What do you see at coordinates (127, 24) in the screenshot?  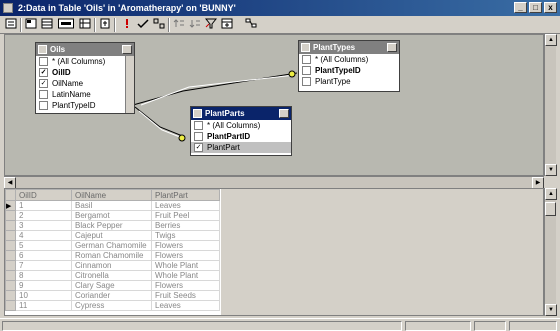 I see `run-icon` at bounding box center [127, 24].